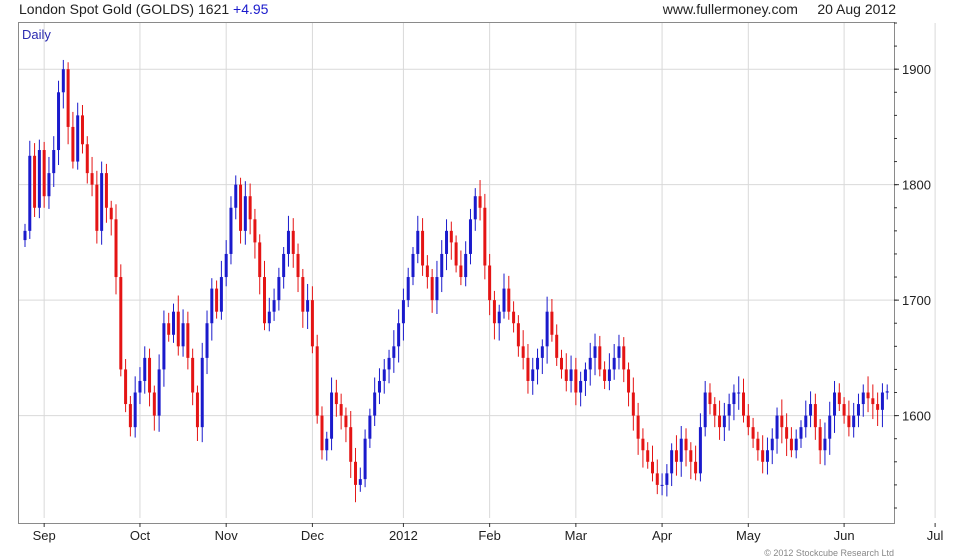 This screenshot has height=560, width=980. I want to click on x-tick-label: Jun, so click(844, 535).